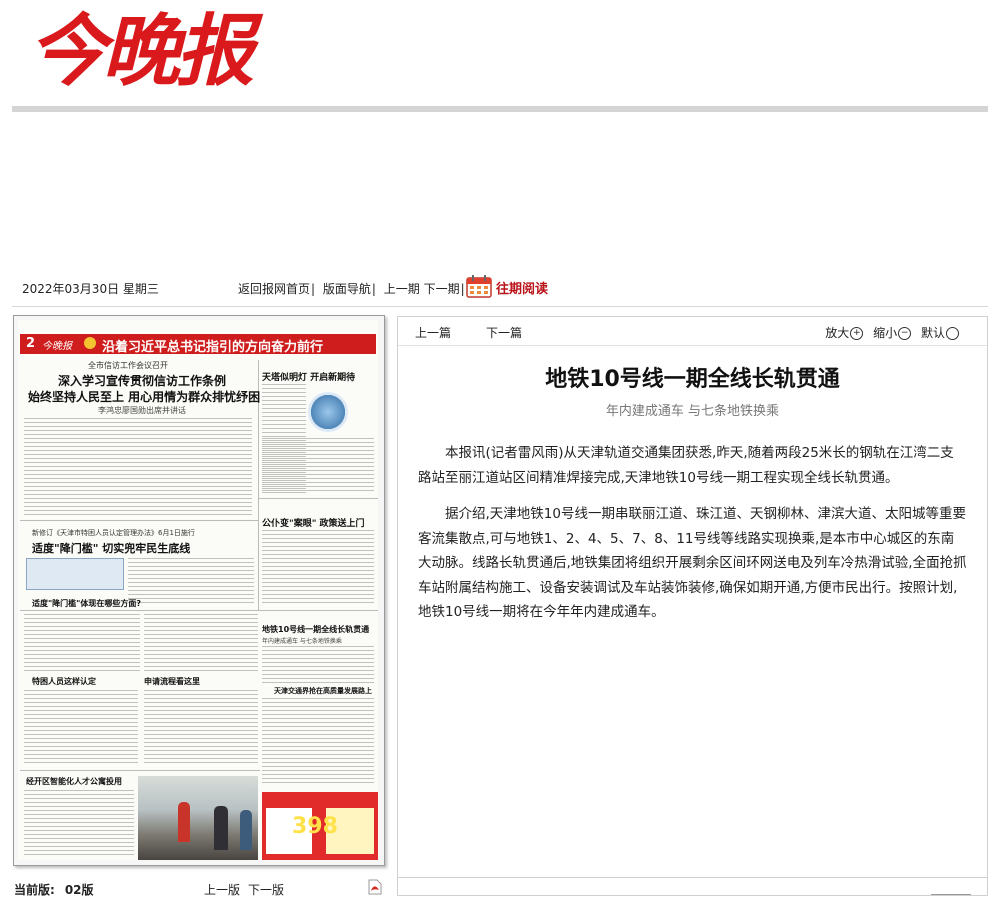 The image size is (998, 898). I want to click on zoom-in-button: 放大 +, so click(844, 333).